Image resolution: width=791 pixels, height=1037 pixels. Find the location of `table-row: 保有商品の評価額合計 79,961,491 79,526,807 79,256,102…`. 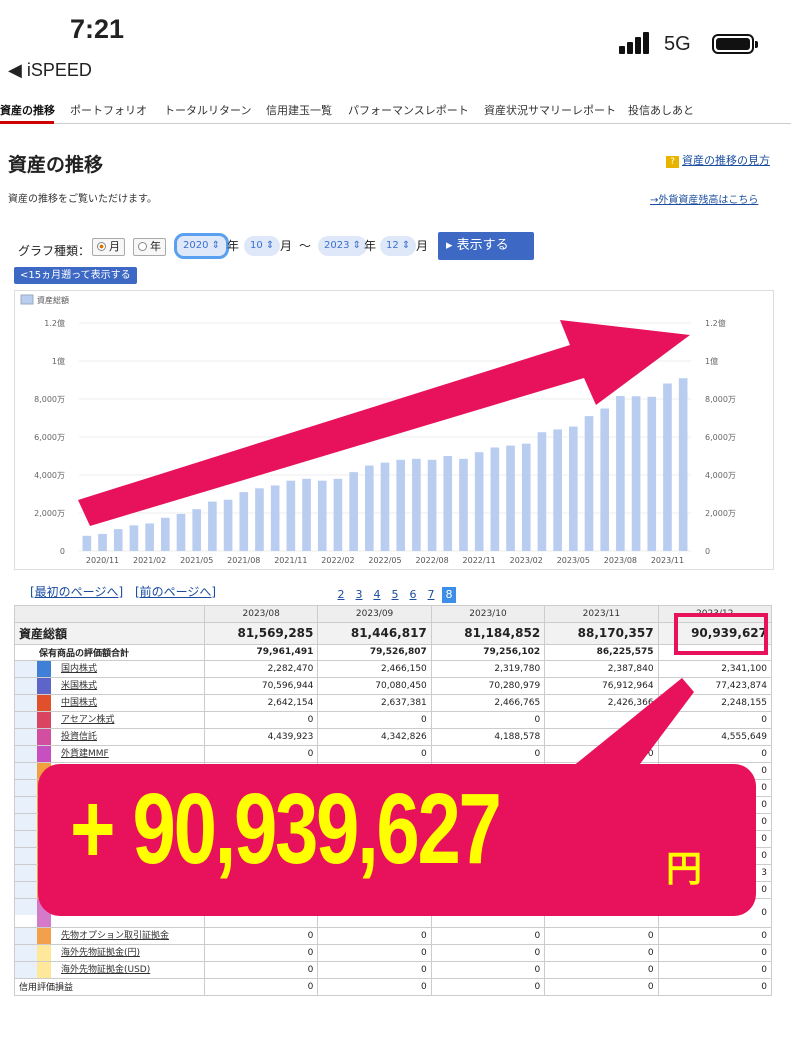

table-row: 保有商品の評価額合計 79,961,491 79,526,807 79,256,102… is located at coordinates (393, 652).